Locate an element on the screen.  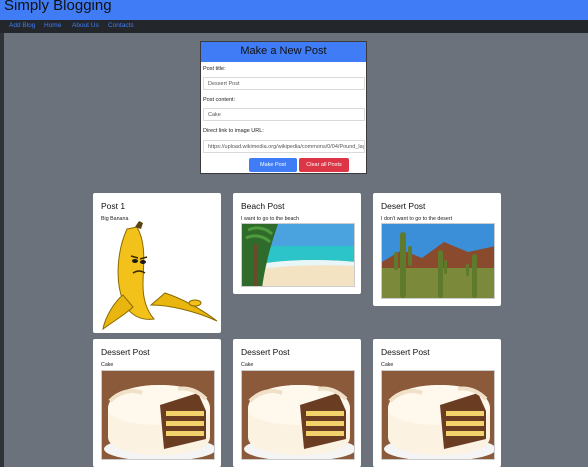
post-title-label: Post title: is located at coordinates (214, 69).